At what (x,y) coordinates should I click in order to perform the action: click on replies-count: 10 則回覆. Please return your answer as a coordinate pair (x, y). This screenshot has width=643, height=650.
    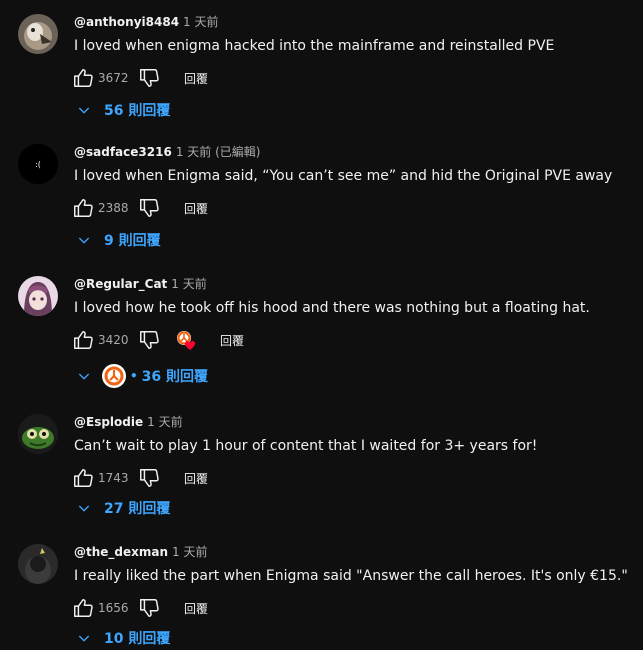
    Looking at the image, I should click on (137, 639).